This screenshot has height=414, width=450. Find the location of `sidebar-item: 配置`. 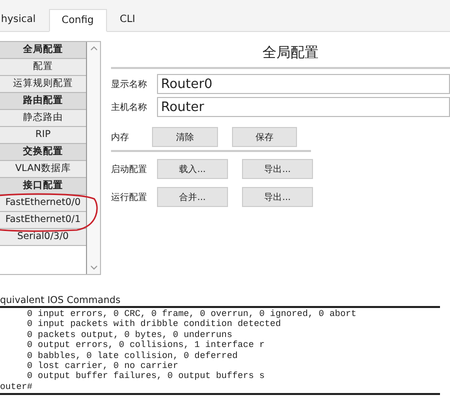

sidebar-item: 配置 is located at coordinates (43, 67).